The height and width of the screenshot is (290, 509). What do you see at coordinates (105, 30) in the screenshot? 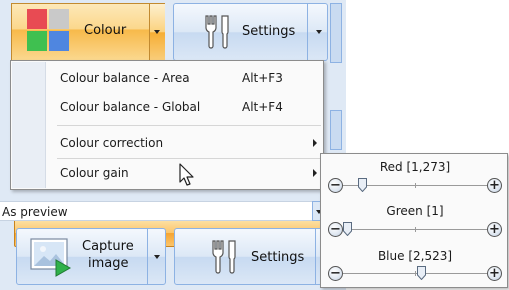
I see `colour-button-label: Colour` at bounding box center [105, 30].